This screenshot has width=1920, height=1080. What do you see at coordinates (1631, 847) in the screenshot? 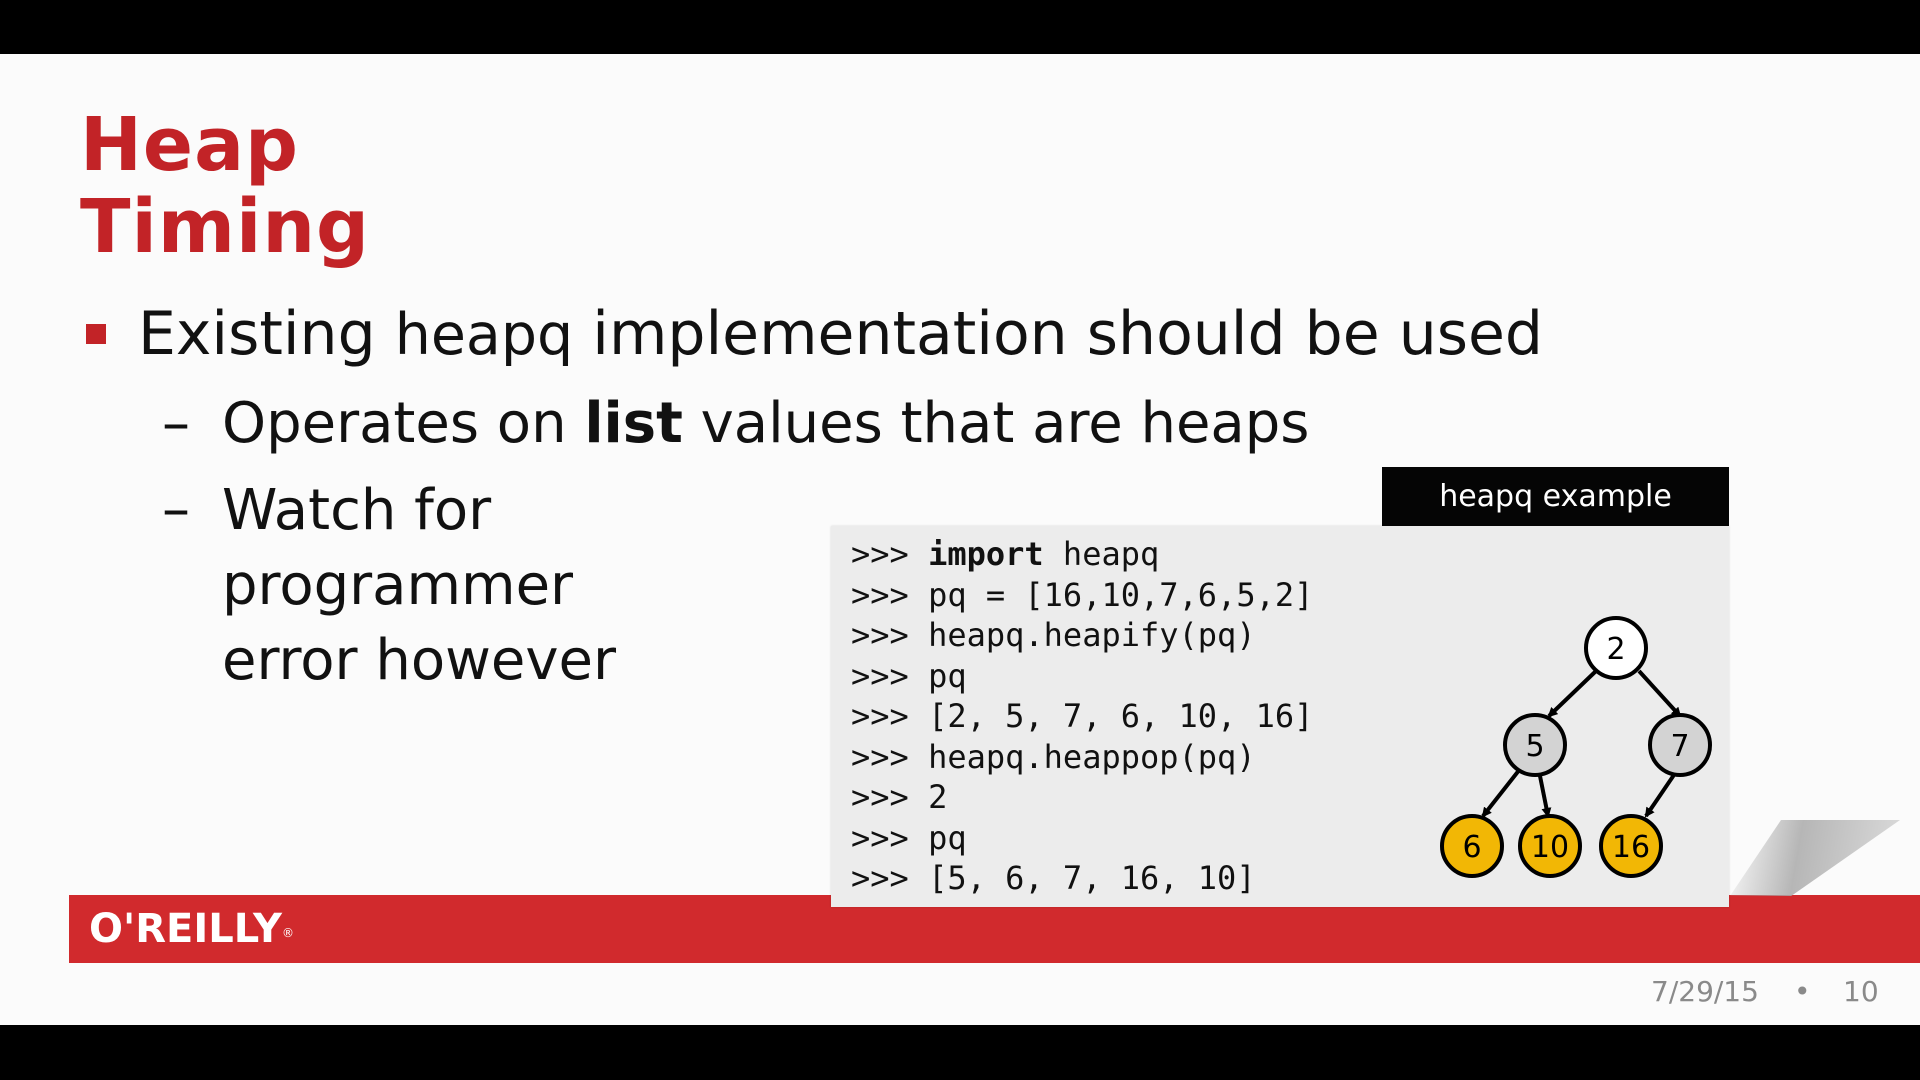
I see `tree-node-label: 16` at bounding box center [1631, 847].